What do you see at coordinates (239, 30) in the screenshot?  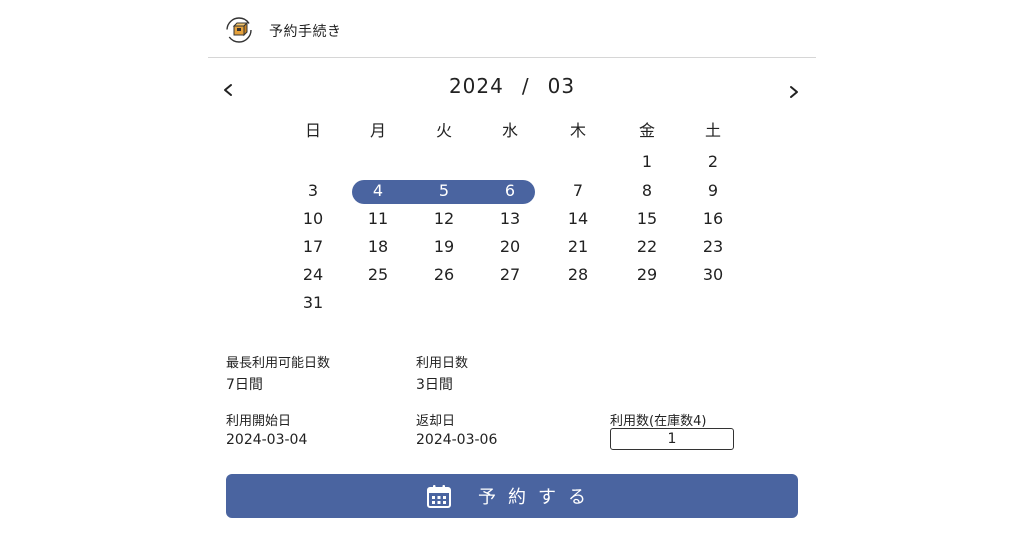 I see `box-cycle-icon` at bounding box center [239, 30].